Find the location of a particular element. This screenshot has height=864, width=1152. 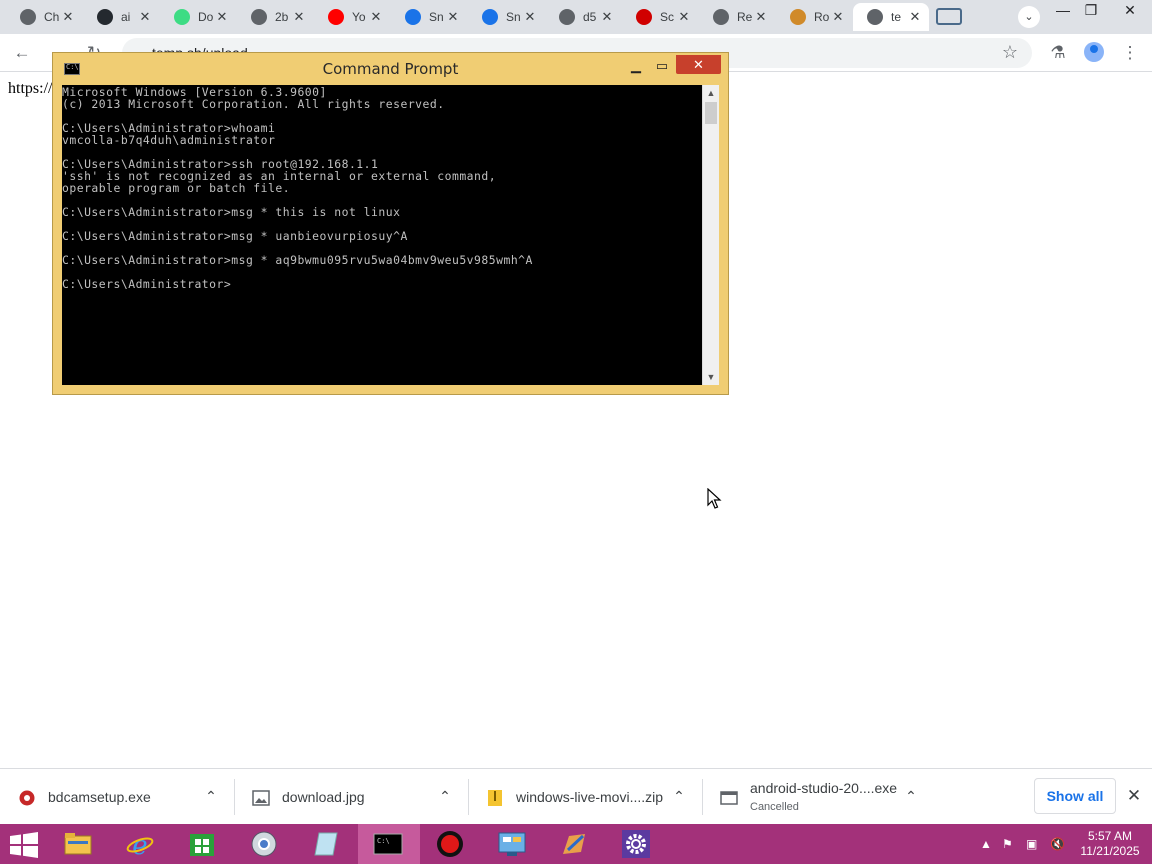

browser-tab: Ch ✕ is located at coordinates (44, 17).